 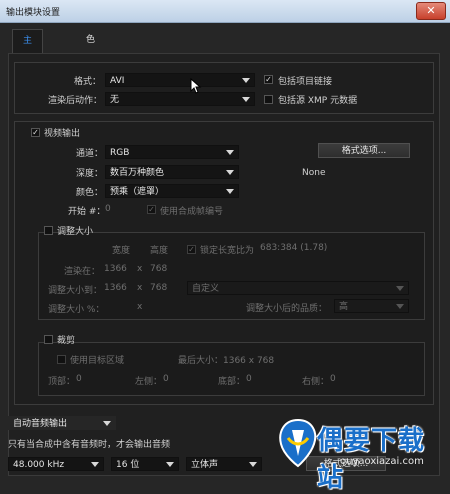 I want to click on use-comp-frame-checkbox: ✓, so click(x=151, y=209).